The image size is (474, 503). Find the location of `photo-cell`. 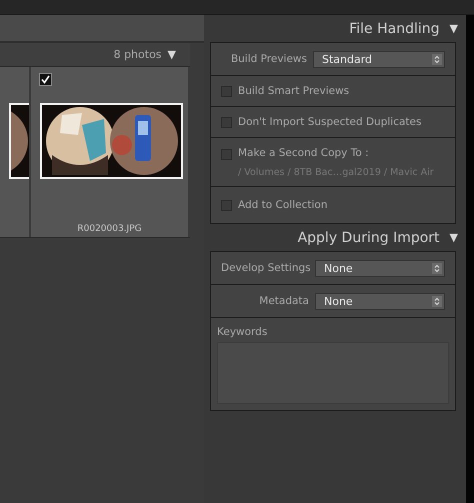

photo-cell is located at coordinates (15, 152).